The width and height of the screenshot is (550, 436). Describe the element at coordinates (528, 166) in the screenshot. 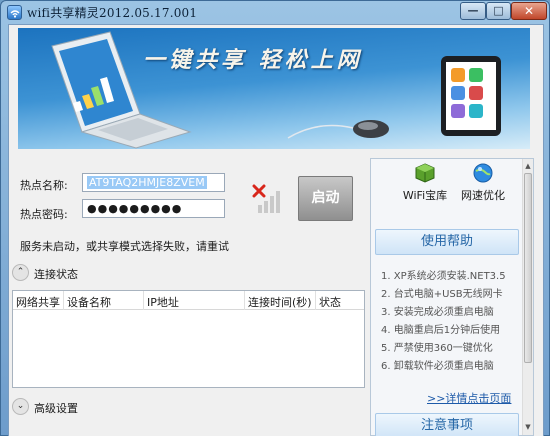

I see `scroll-up-icon: ▲` at that location.